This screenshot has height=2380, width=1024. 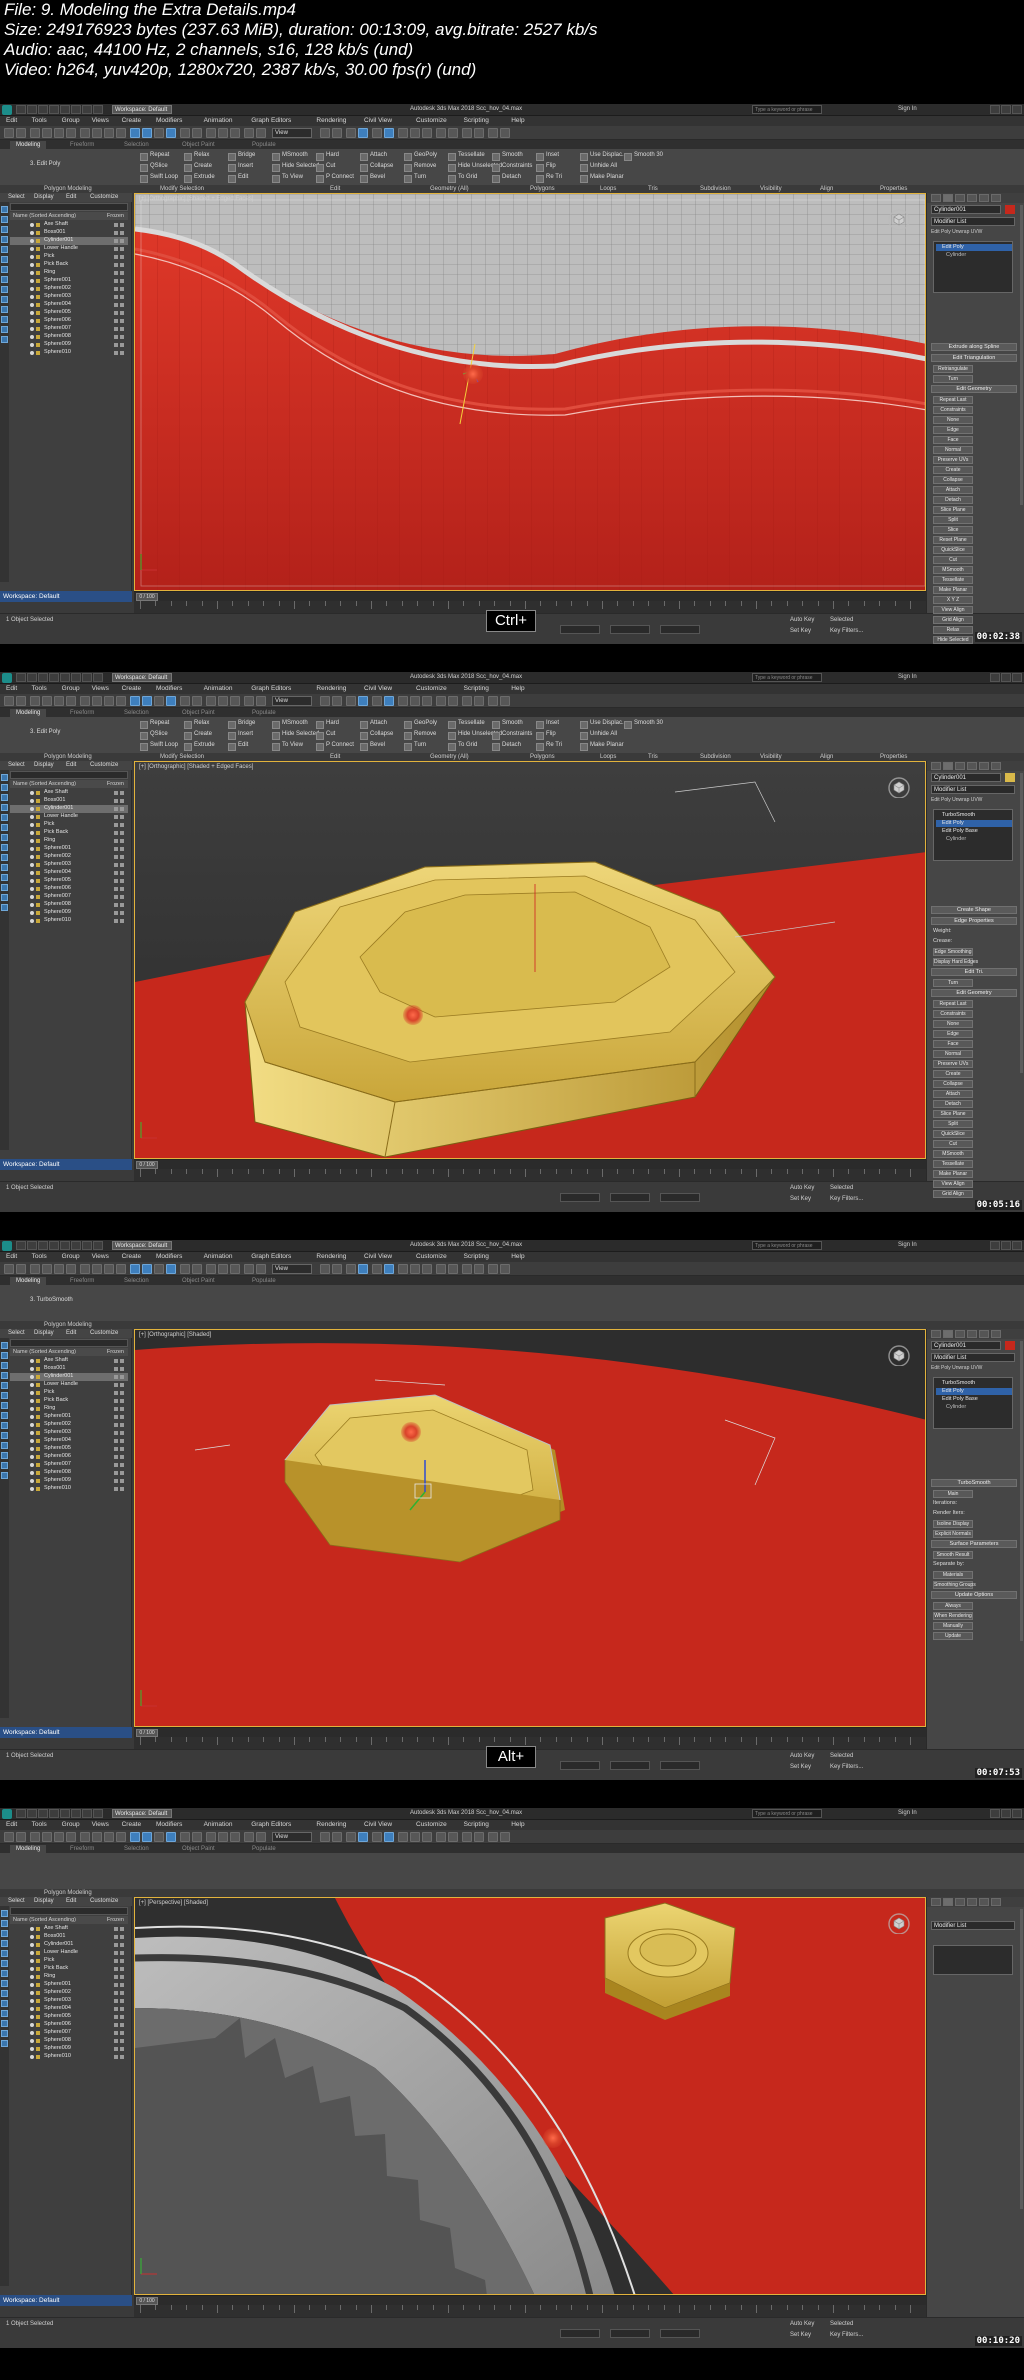 What do you see at coordinates (198, 1281) in the screenshot?
I see `ribbon-tab-object-paint: Object Paint` at bounding box center [198, 1281].